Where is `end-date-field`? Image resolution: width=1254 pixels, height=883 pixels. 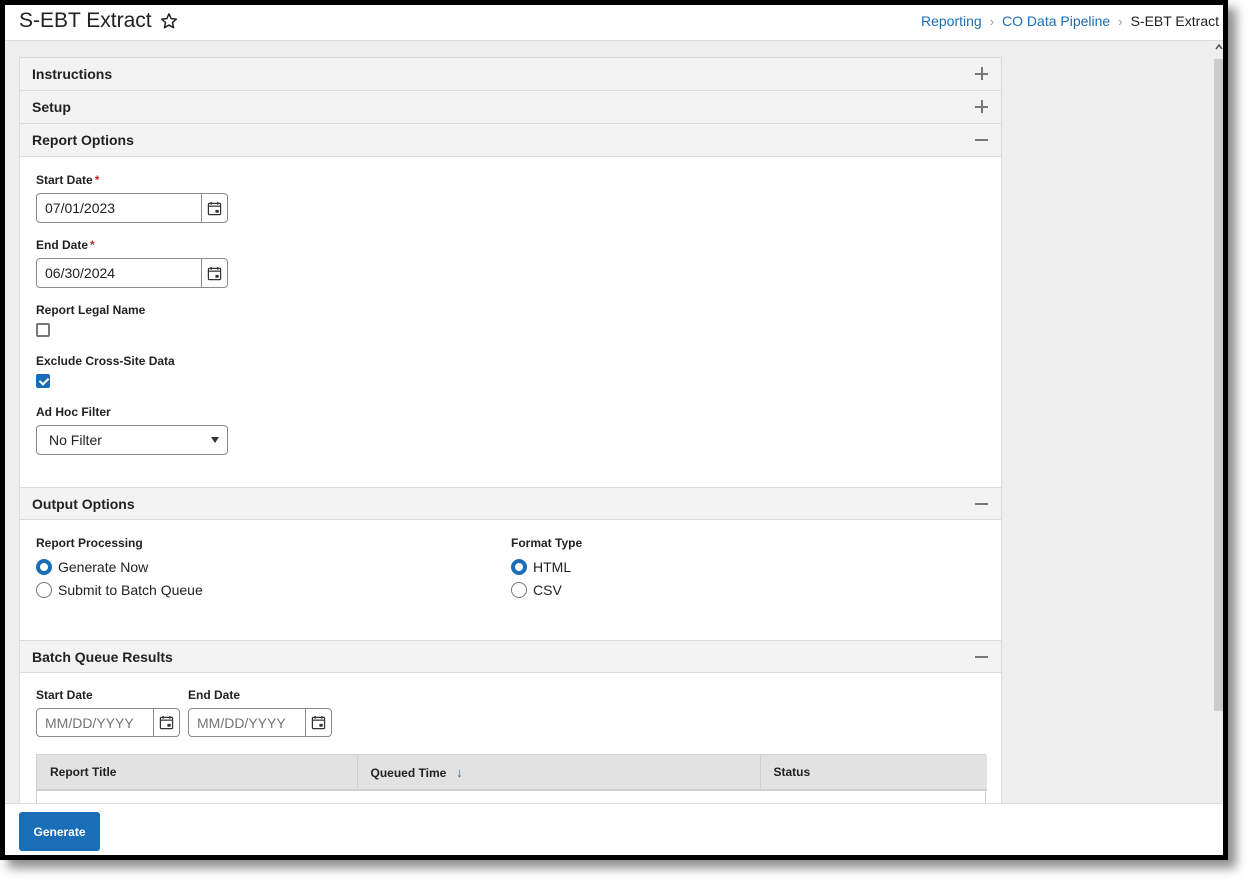
end-date-field is located at coordinates (132, 273).